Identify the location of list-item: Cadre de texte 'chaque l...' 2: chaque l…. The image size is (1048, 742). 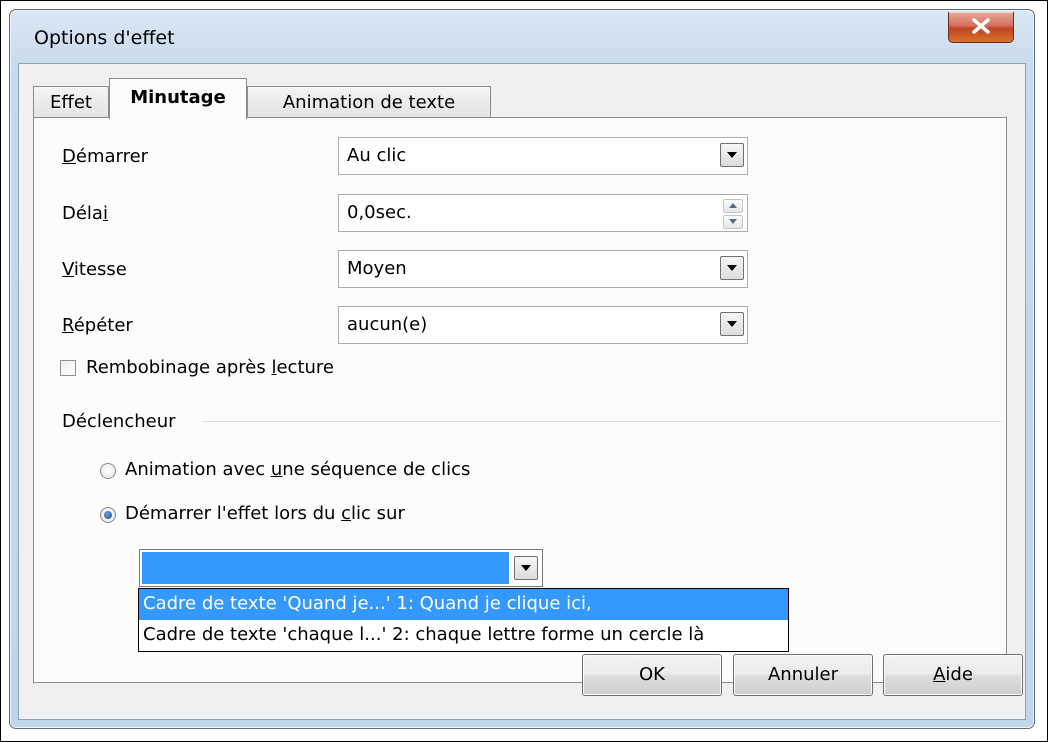
(463, 635).